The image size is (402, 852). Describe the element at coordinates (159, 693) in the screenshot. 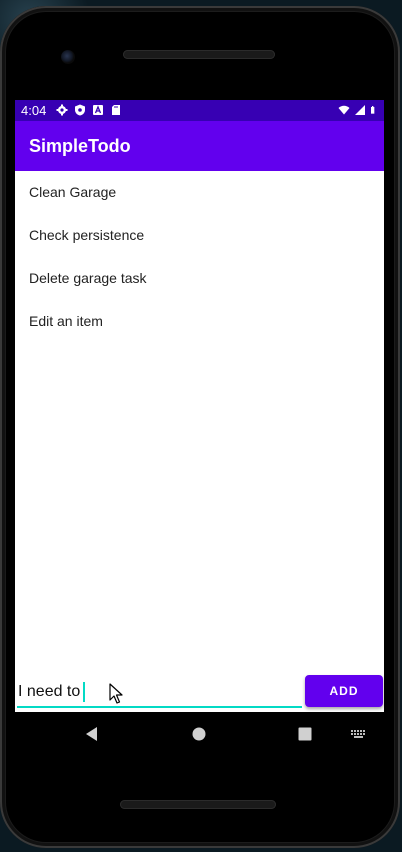

I see `new-item-input` at that location.